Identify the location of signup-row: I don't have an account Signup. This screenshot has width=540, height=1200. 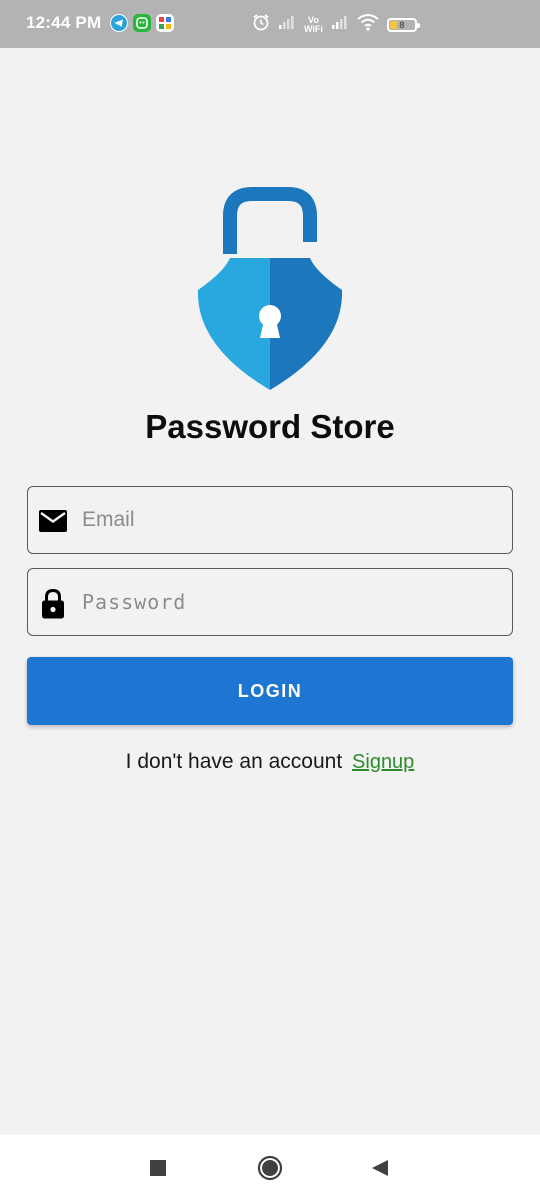
(270, 762).